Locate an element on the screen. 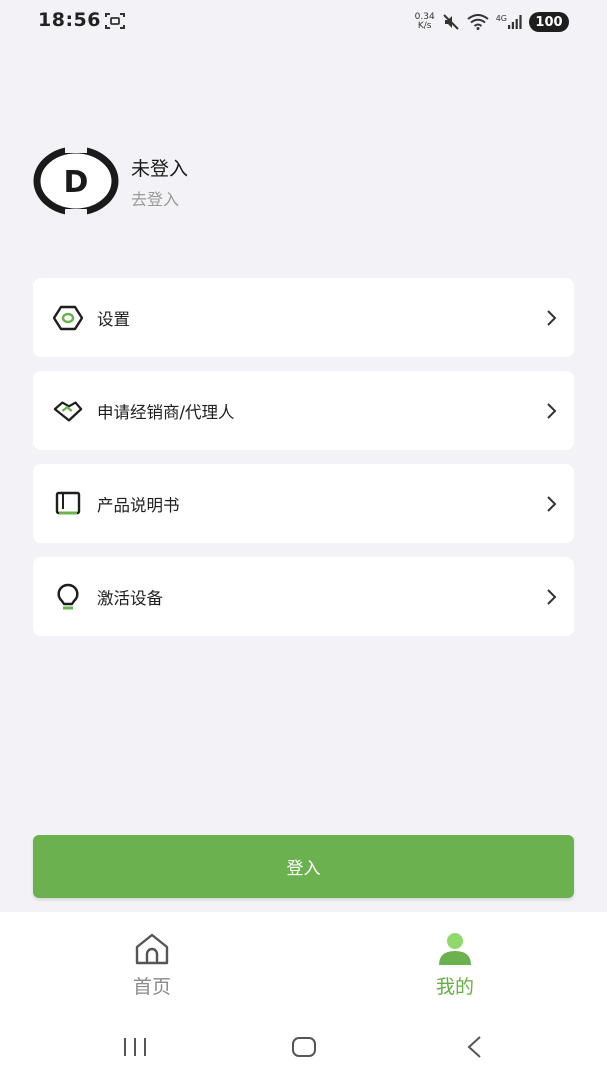  menu-item-label: 申请经销商/代理人 is located at coordinates (166, 412).